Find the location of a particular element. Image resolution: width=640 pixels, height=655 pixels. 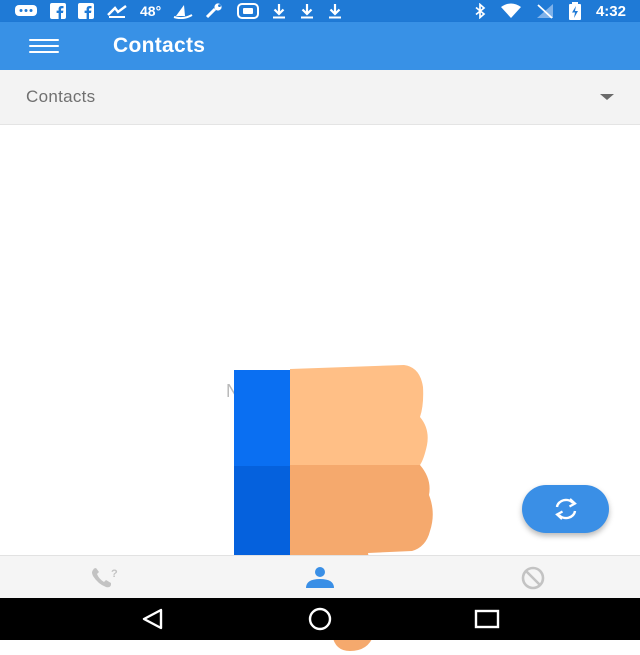

bottom-navigation: ? is located at coordinates (320, 577).